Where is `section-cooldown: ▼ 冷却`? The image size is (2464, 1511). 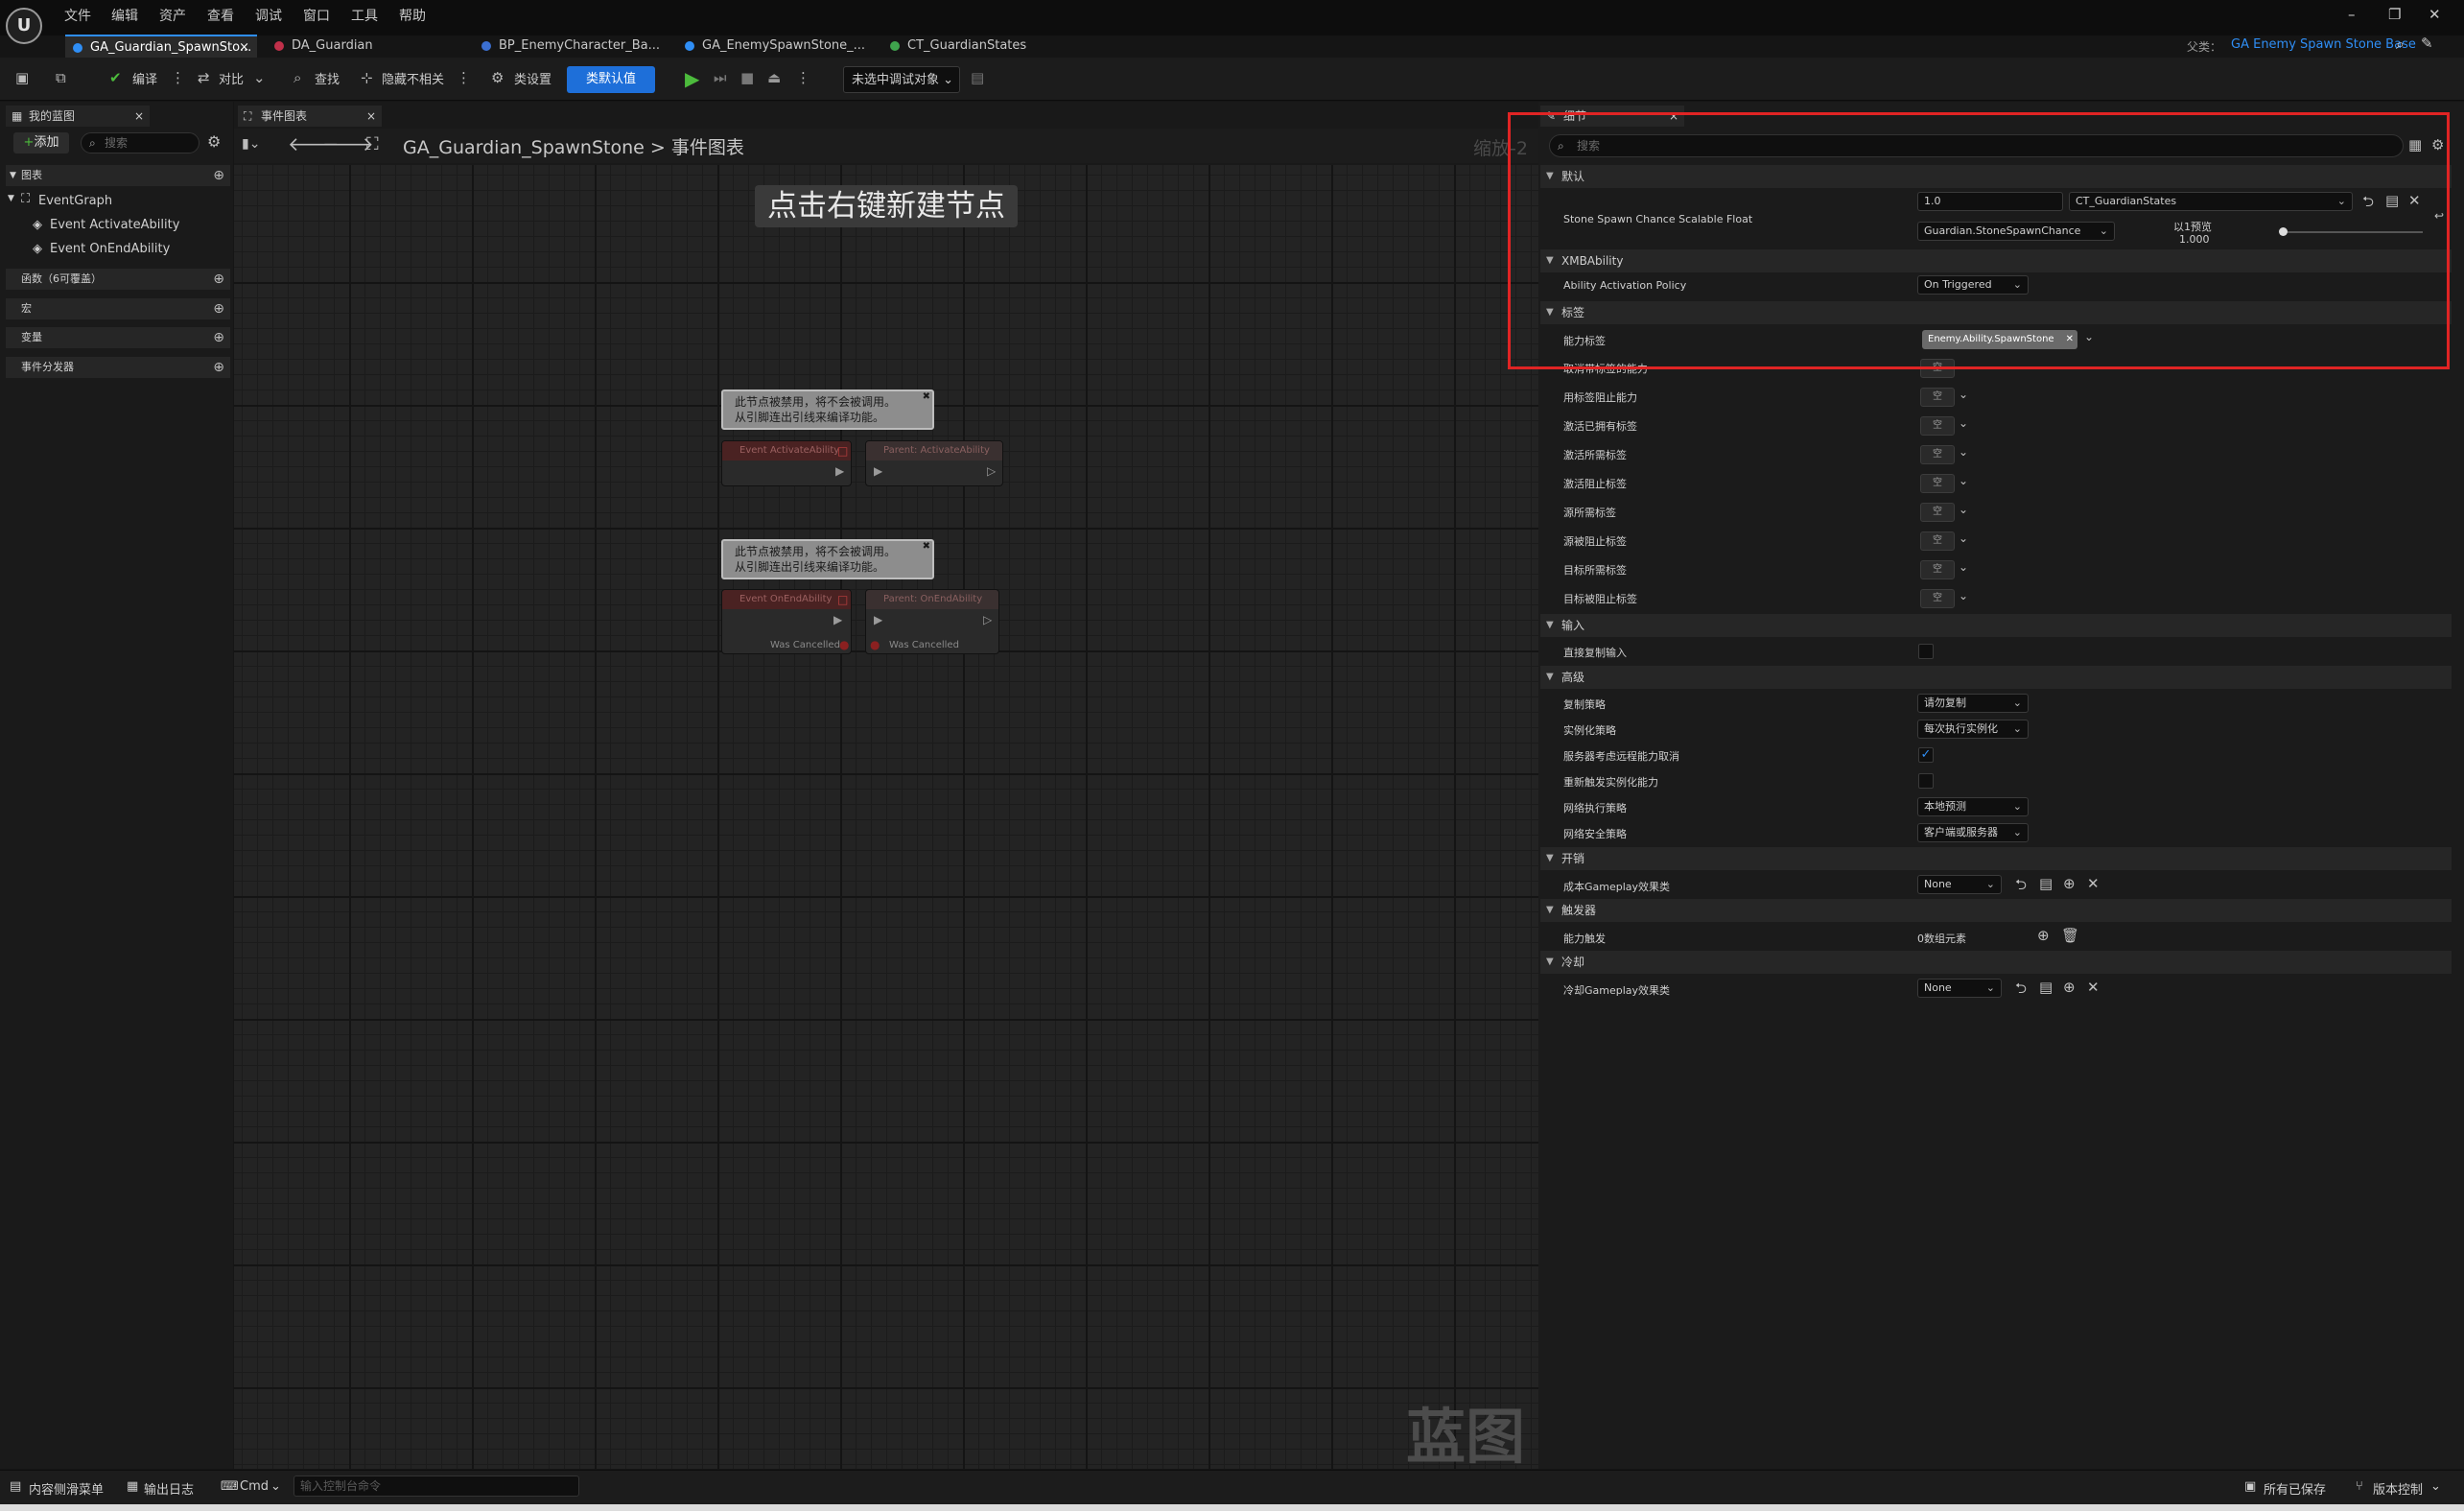
section-cooldown: ▼ 冷却 is located at coordinates (1996, 962).